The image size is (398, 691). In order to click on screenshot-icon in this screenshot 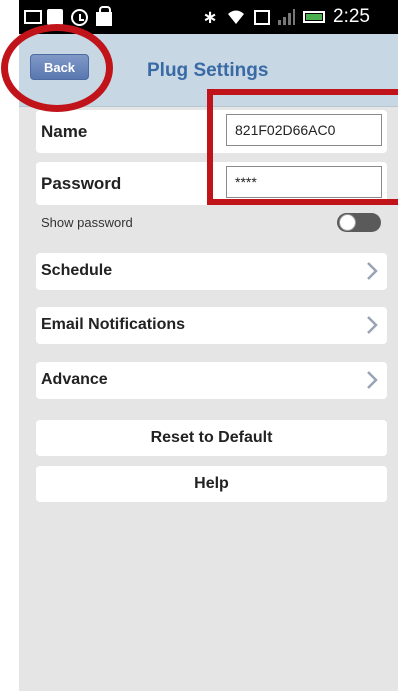, I will do `click(262, 17)`.